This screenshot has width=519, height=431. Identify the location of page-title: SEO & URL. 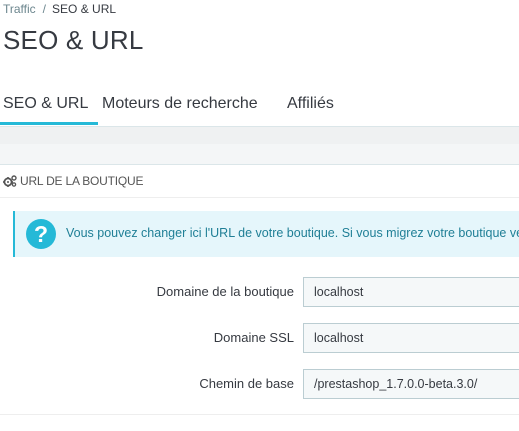
(73, 40).